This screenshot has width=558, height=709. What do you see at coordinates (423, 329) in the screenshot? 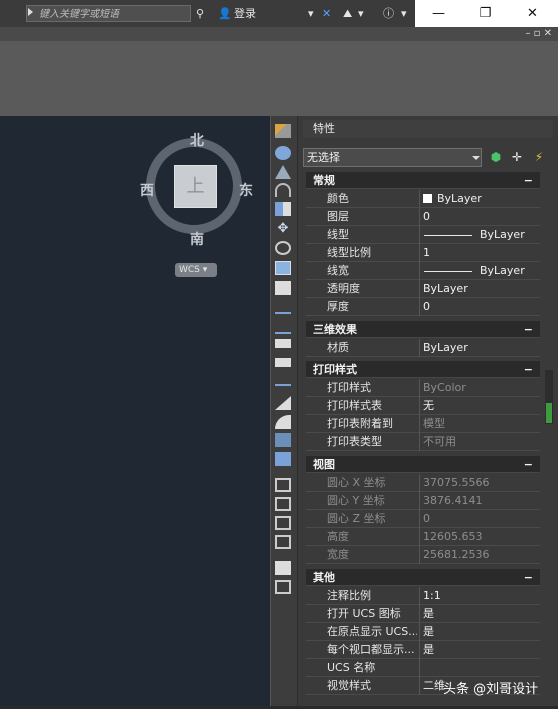
I see `section-3d-effects: 三维效果 −` at bounding box center [423, 329].